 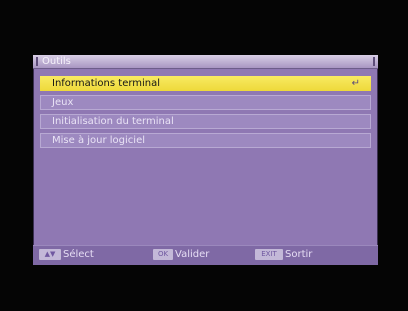 I want to click on menu-title-bar: Outils, so click(x=205, y=62).